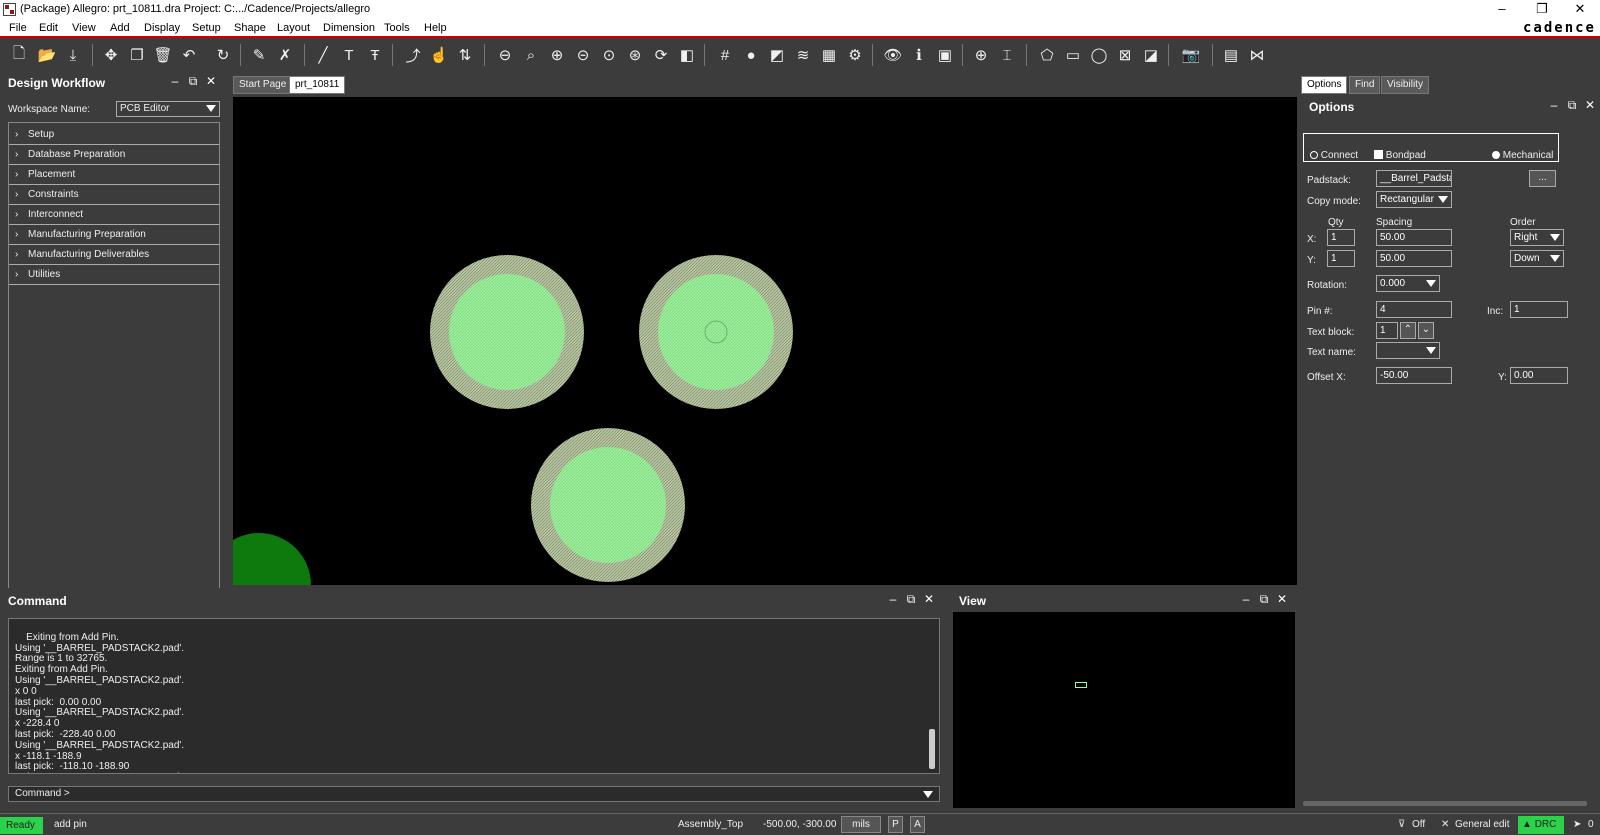  What do you see at coordinates (84, 28) in the screenshot?
I see `menu-view: View` at bounding box center [84, 28].